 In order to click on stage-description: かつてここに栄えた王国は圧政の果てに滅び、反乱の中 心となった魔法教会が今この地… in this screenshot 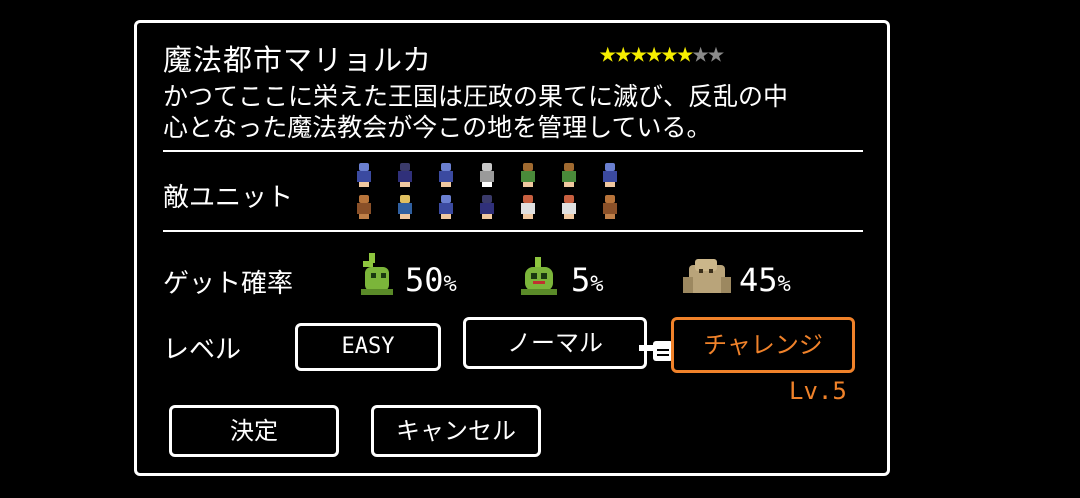, I will do `click(518, 112)`.